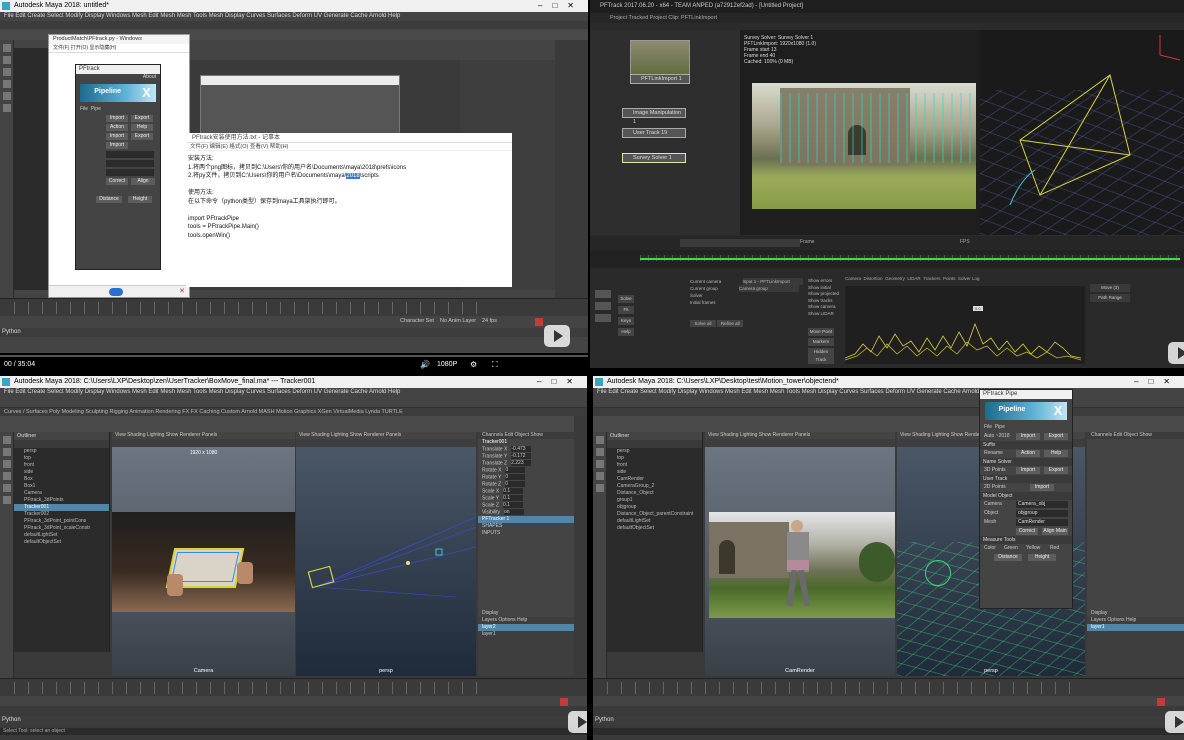  I want to click on import-3d-button: Import, so click(1028, 470).